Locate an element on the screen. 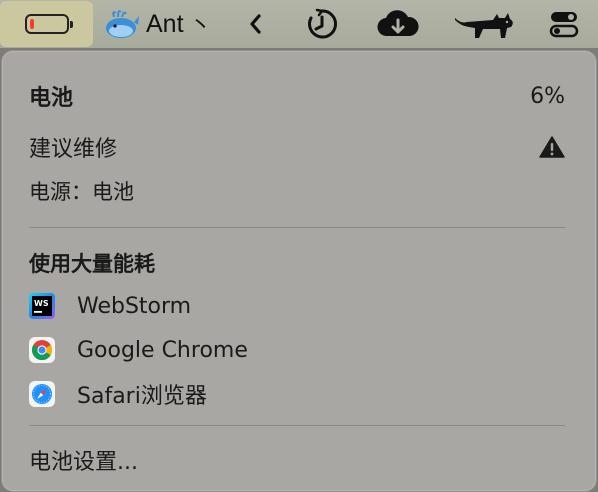 This screenshot has width=598, height=492. energy-section-heading: 使用大量能耗 is located at coordinates (297, 263).